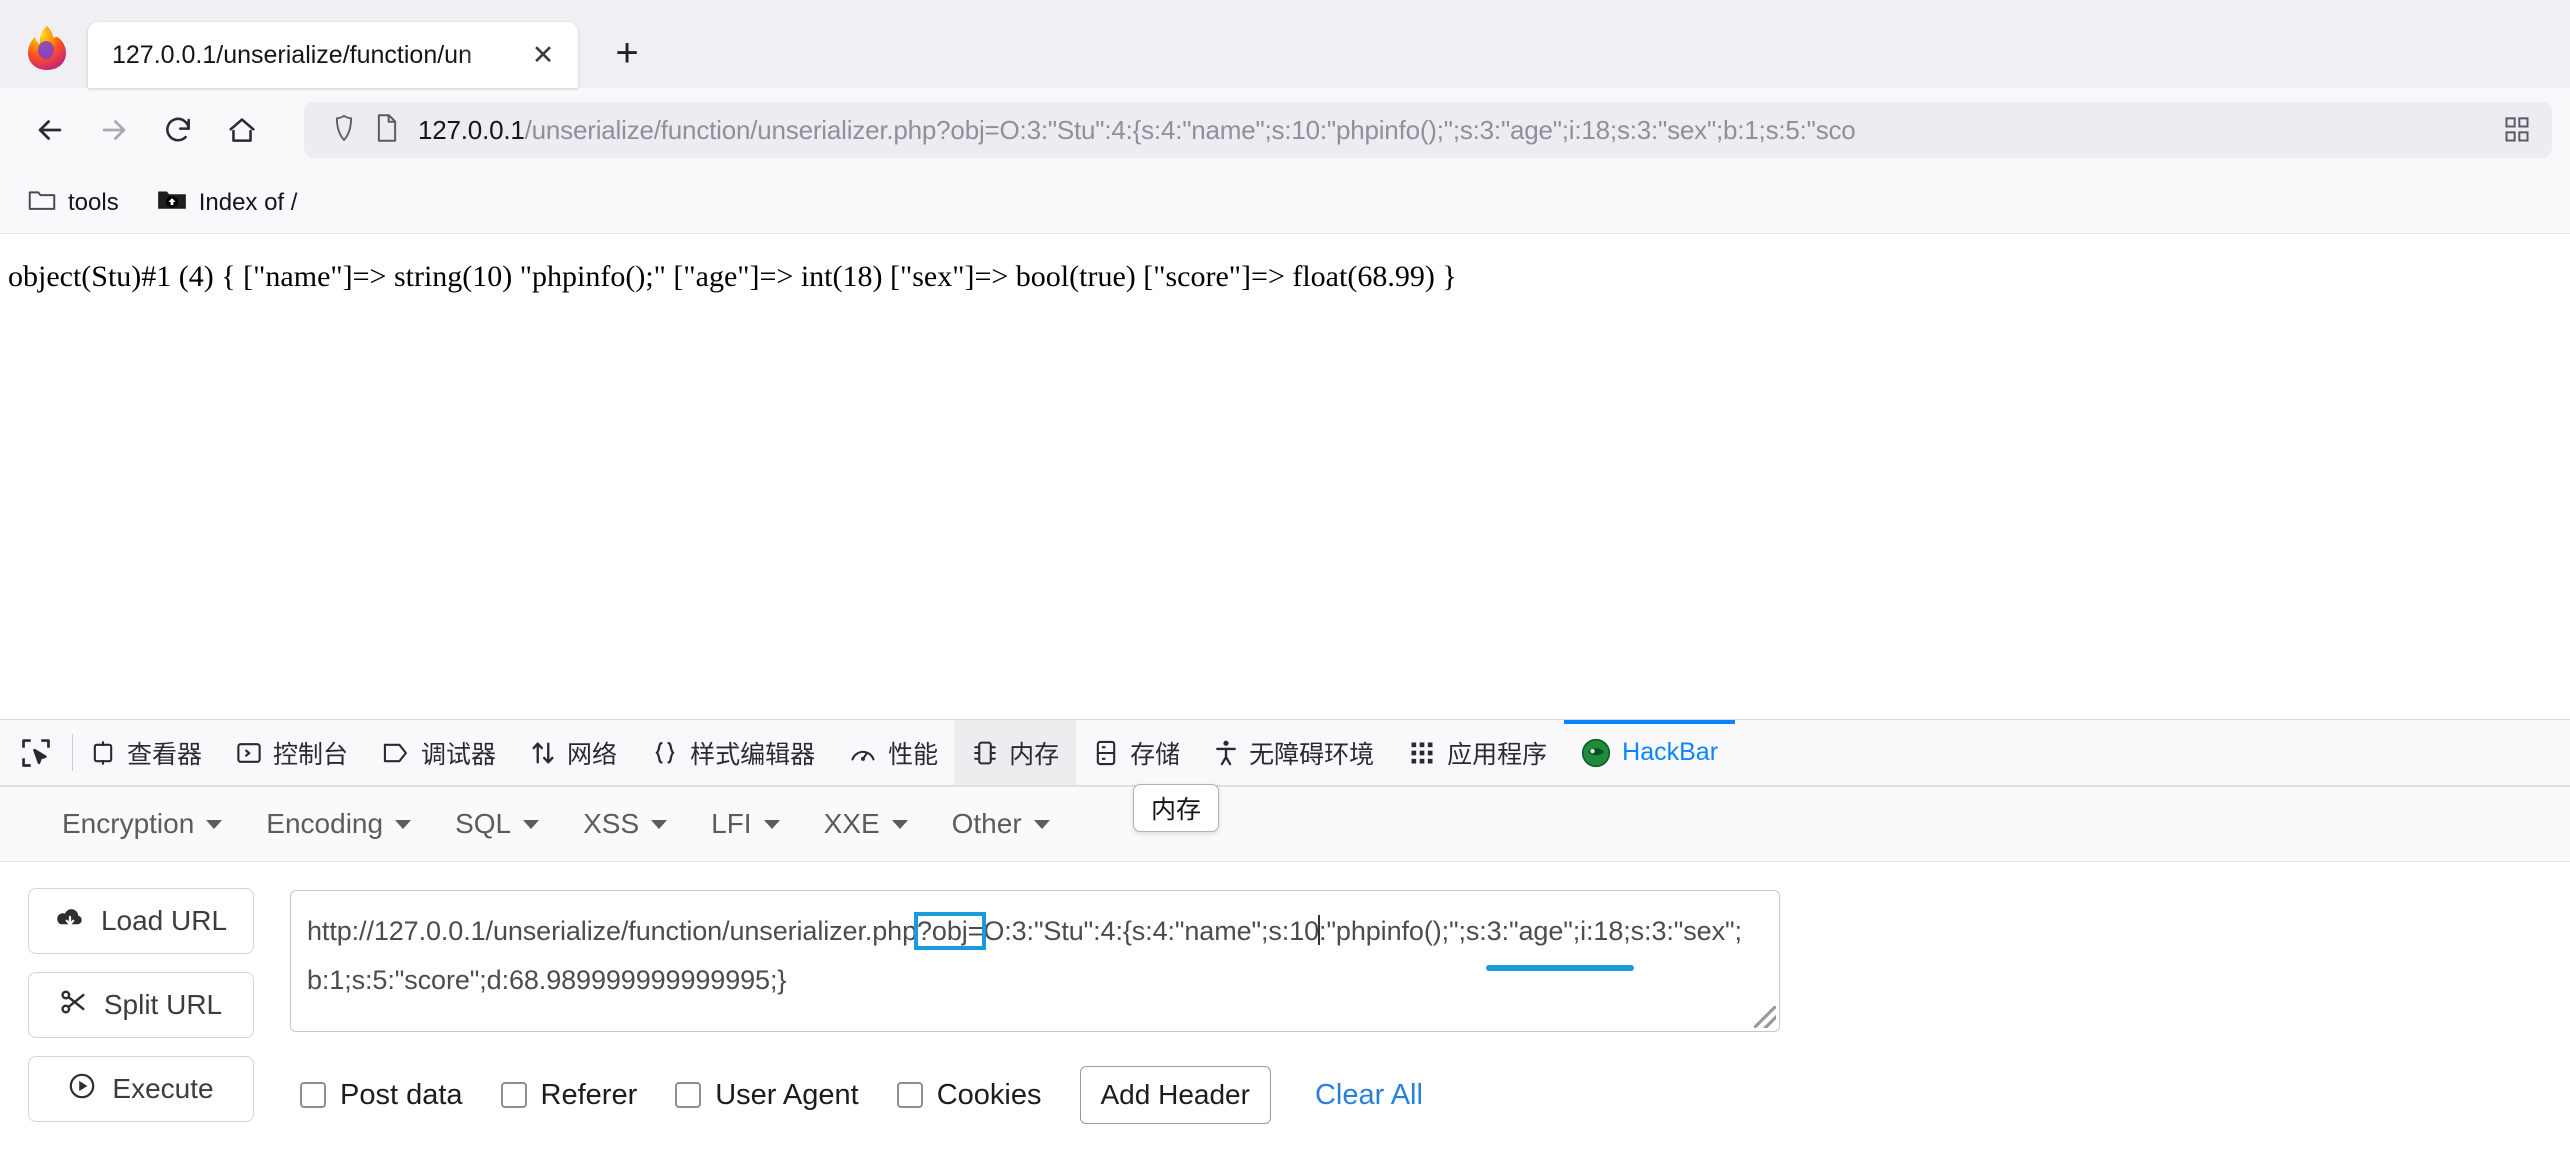  What do you see at coordinates (36, 752) in the screenshot?
I see `element-picker-icon` at bounding box center [36, 752].